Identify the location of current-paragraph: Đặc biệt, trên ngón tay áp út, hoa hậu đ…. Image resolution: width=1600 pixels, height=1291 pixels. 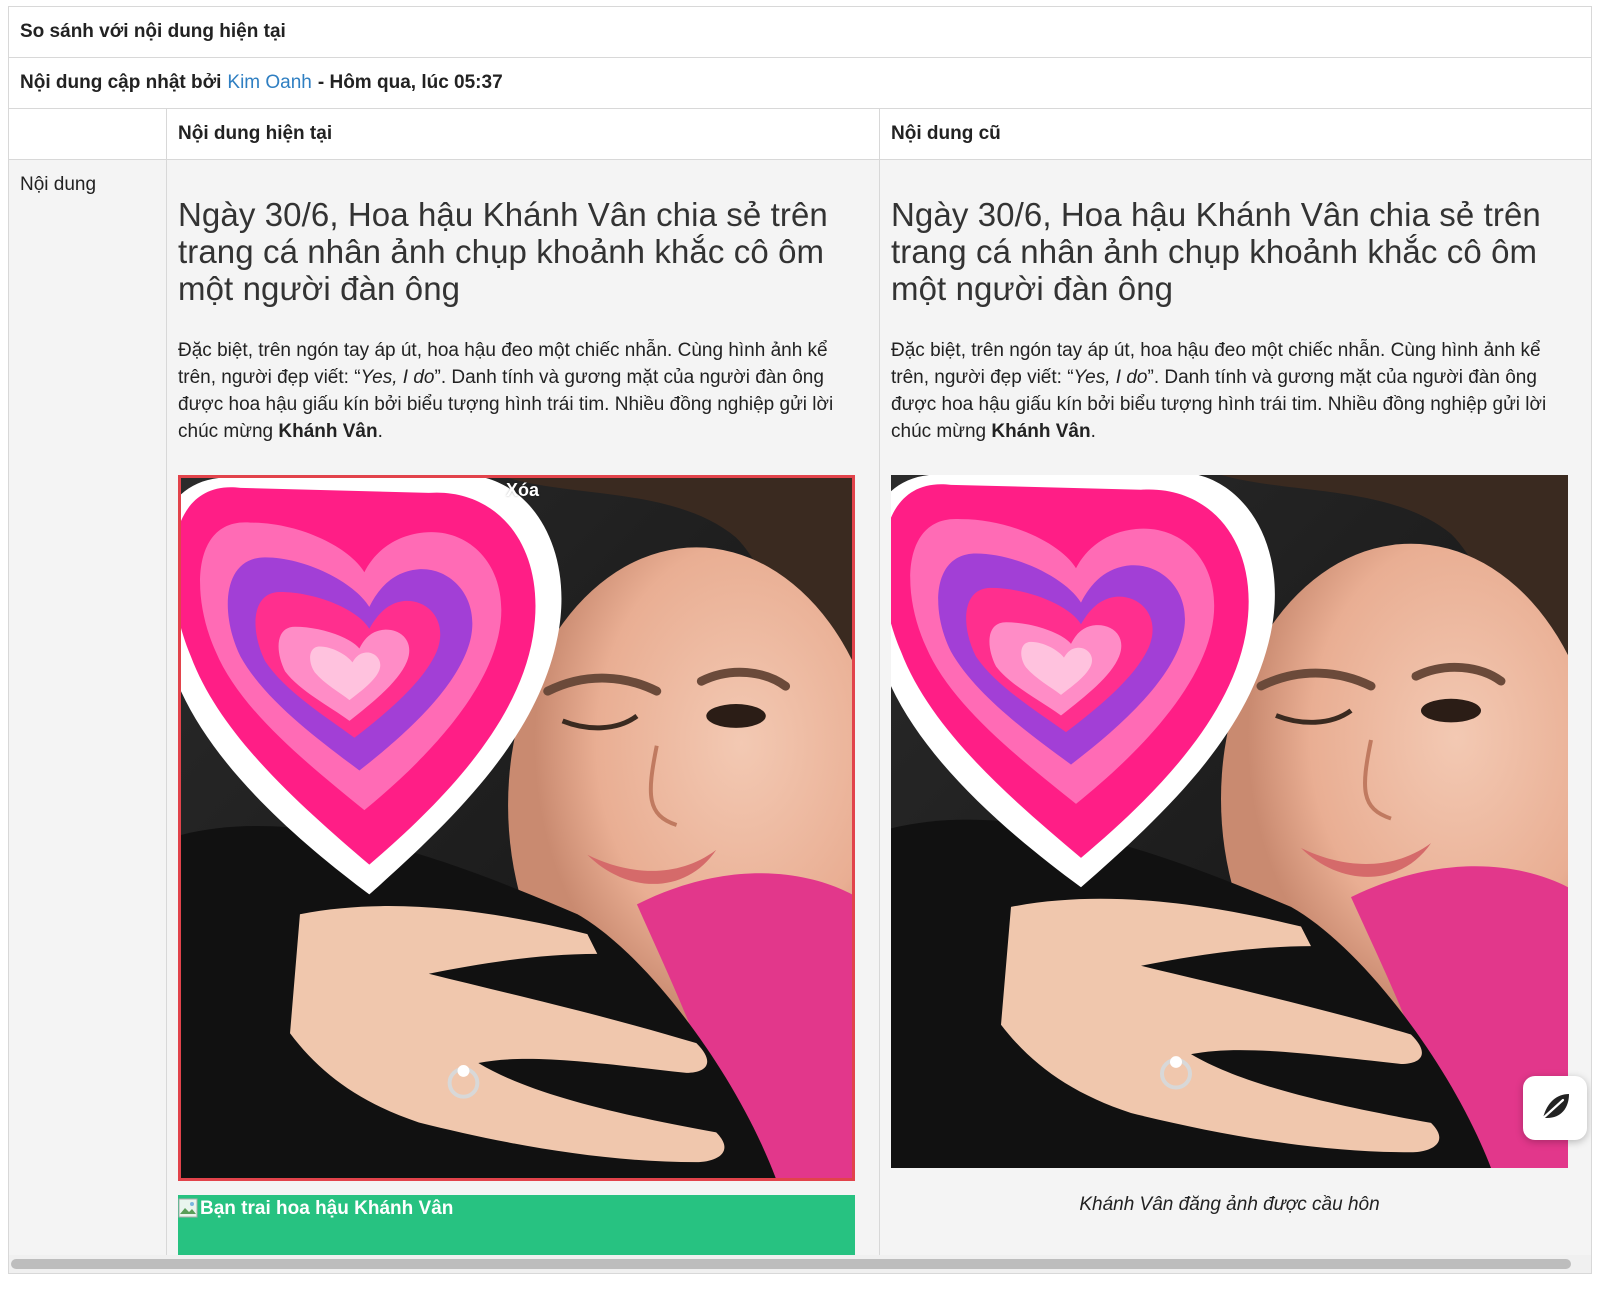
(506, 391).